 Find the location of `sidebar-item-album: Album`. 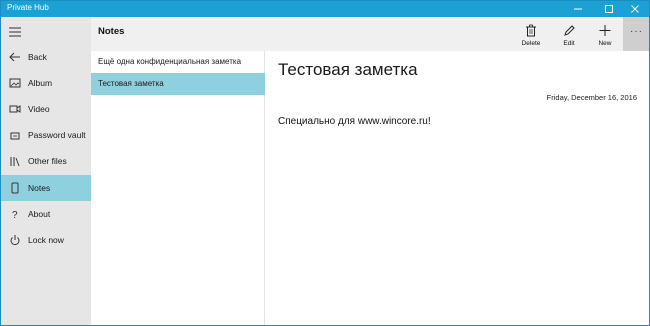

sidebar-item-album: Album is located at coordinates (46, 83).